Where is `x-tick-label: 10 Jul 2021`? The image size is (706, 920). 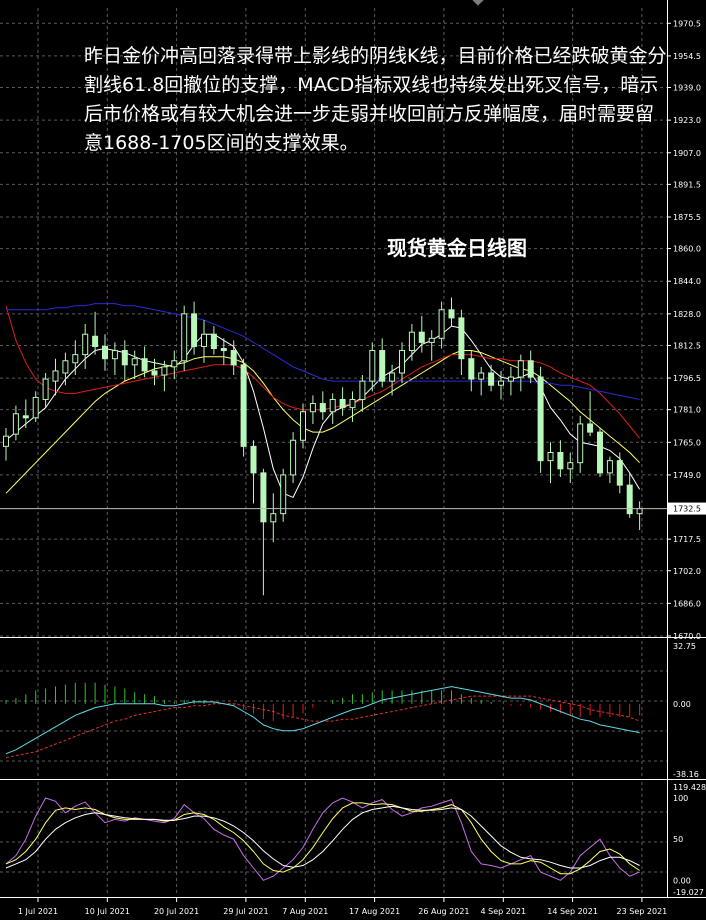 x-tick-label: 10 Jul 2021 is located at coordinates (107, 911).